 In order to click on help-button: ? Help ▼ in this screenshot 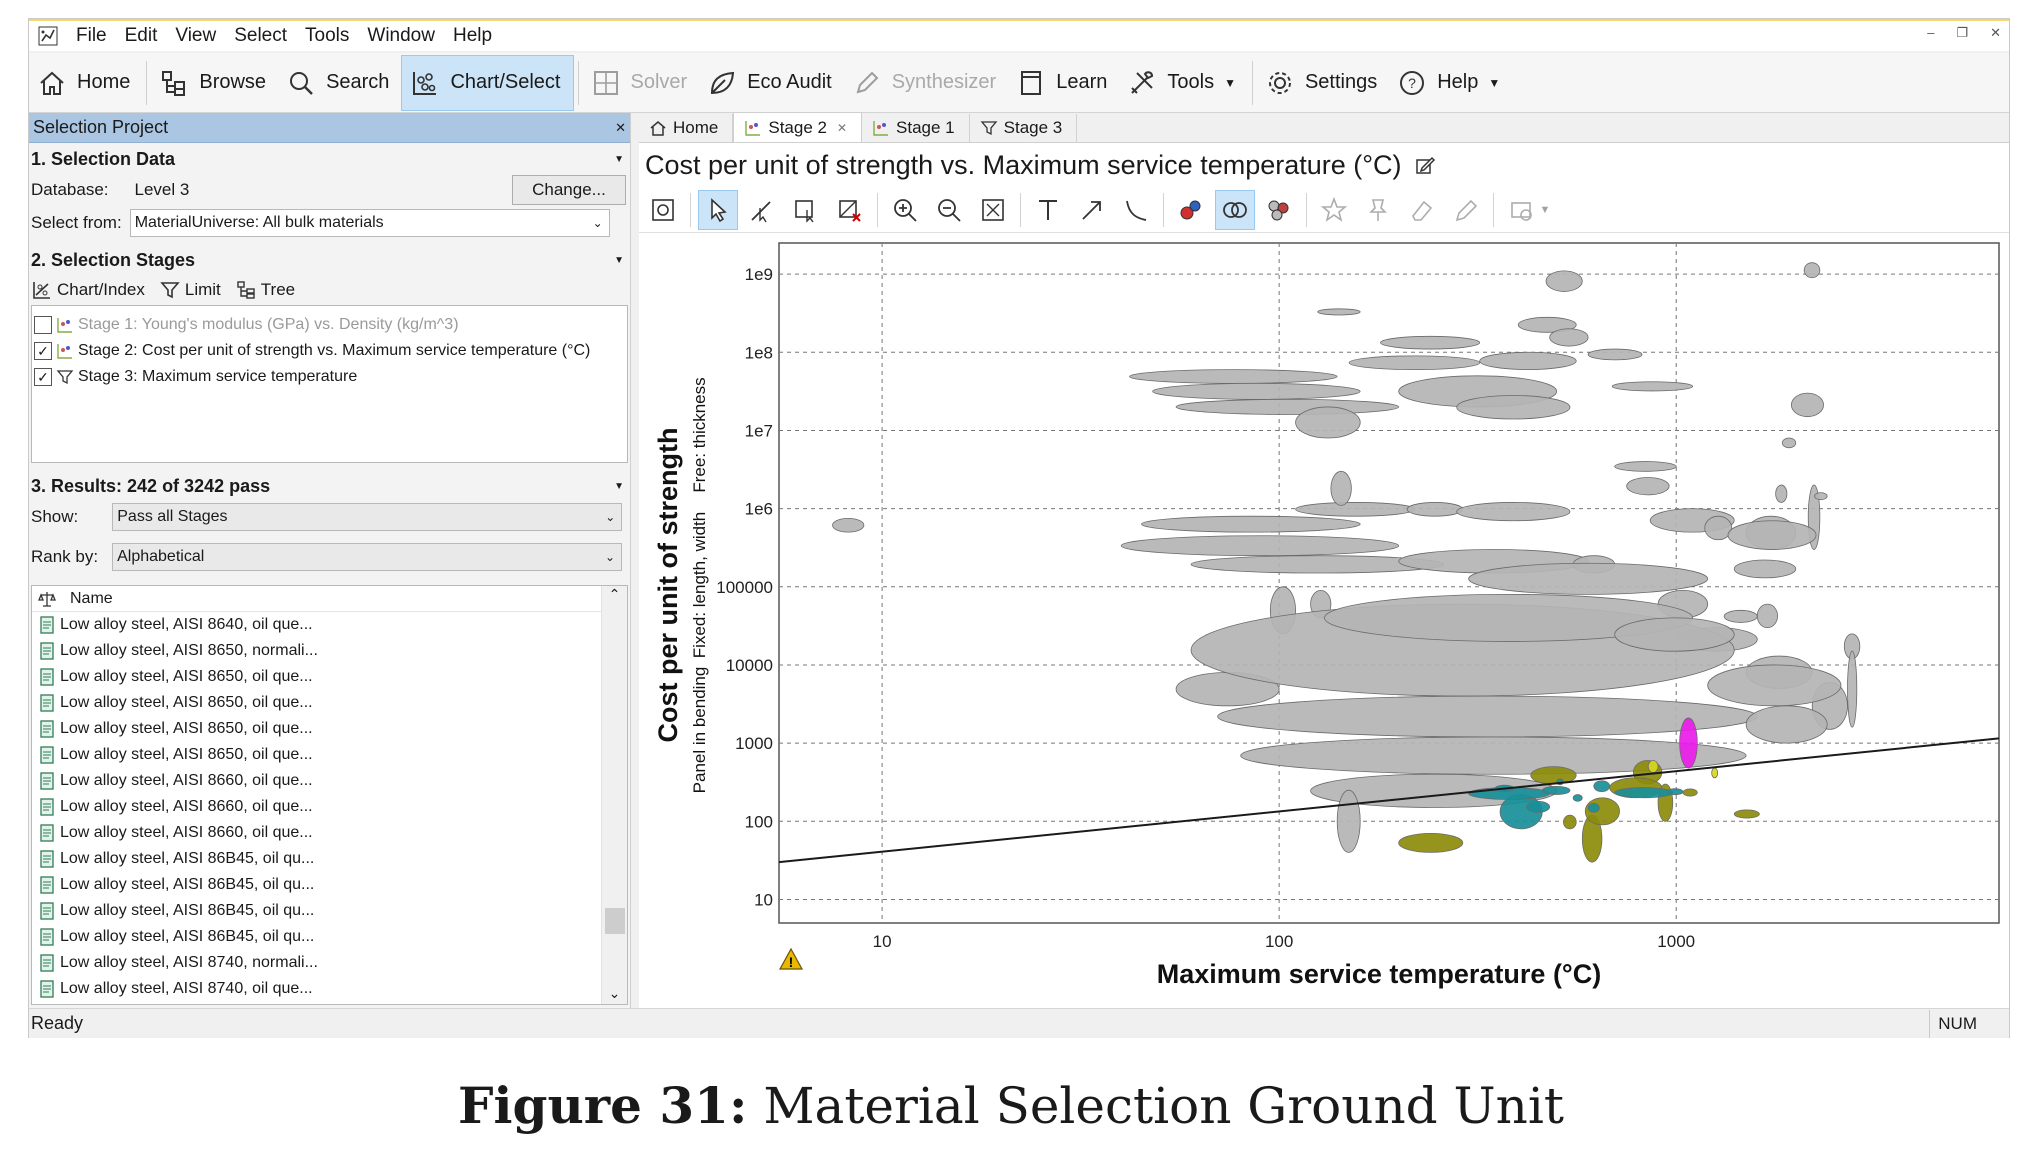, I will do `click(1450, 83)`.